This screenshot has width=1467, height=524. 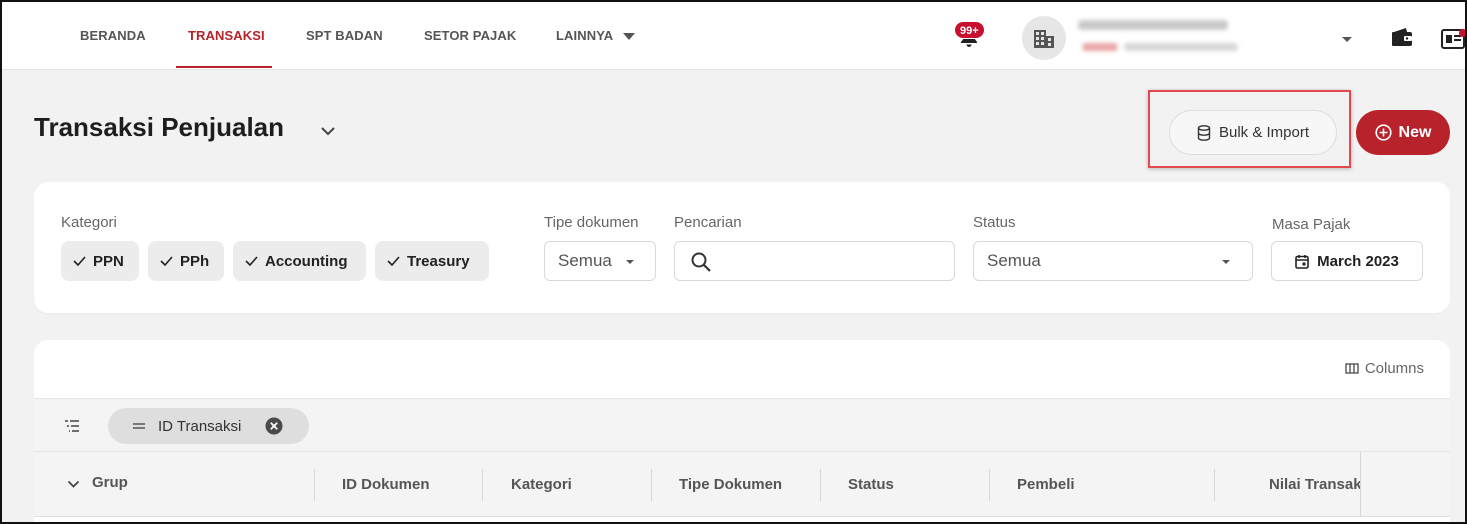 What do you see at coordinates (72, 426) in the screenshot?
I see `group-list-icon` at bounding box center [72, 426].